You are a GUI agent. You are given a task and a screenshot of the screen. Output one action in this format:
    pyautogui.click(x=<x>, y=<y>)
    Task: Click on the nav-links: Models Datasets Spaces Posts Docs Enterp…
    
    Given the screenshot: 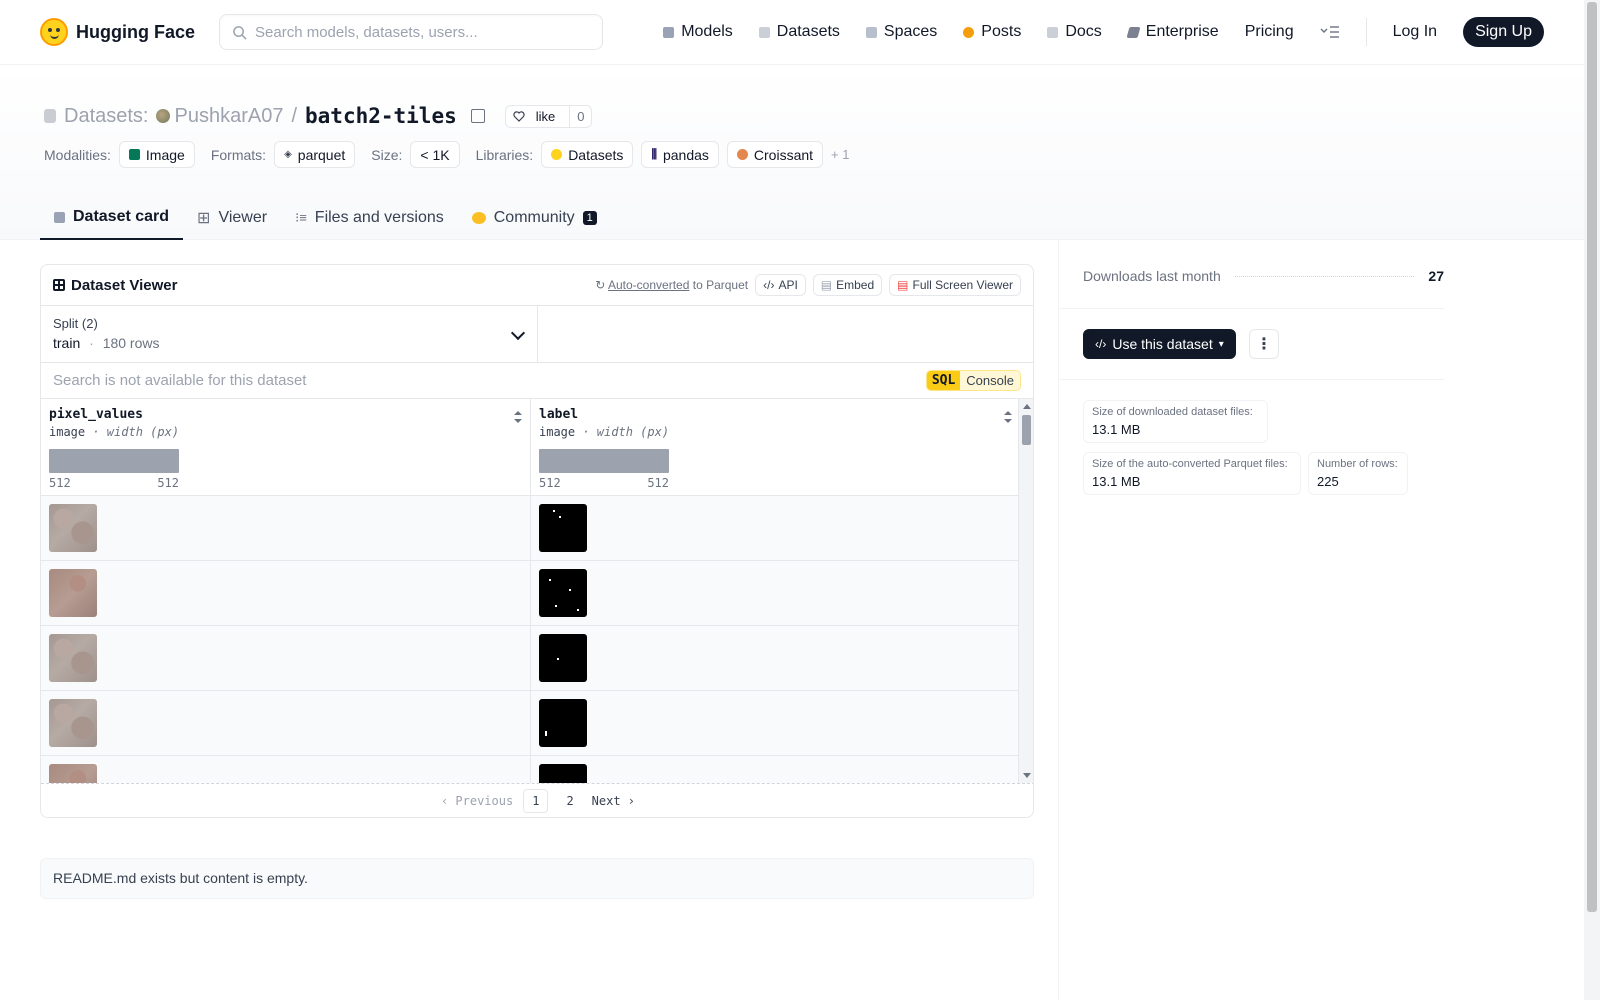 What is the action you would take?
    pyautogui.click(x=1103, y=32)
    